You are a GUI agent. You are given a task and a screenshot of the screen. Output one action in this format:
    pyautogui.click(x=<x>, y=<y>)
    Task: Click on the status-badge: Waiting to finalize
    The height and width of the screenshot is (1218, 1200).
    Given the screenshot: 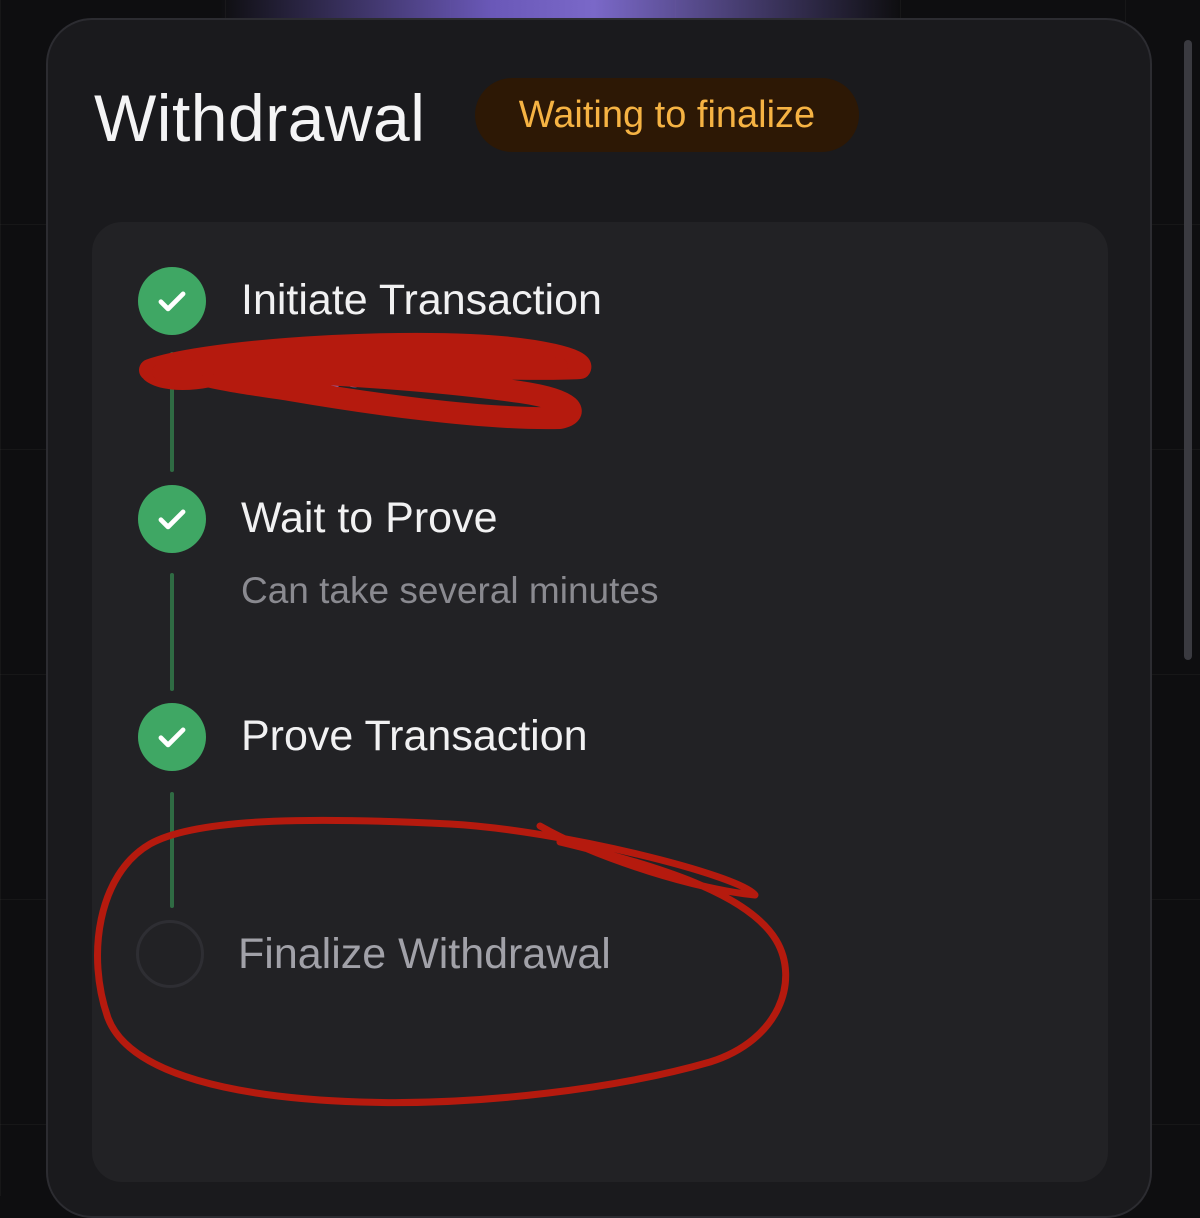 What is the action you would take?
    pyautogui.click(x=667, y=115)
    